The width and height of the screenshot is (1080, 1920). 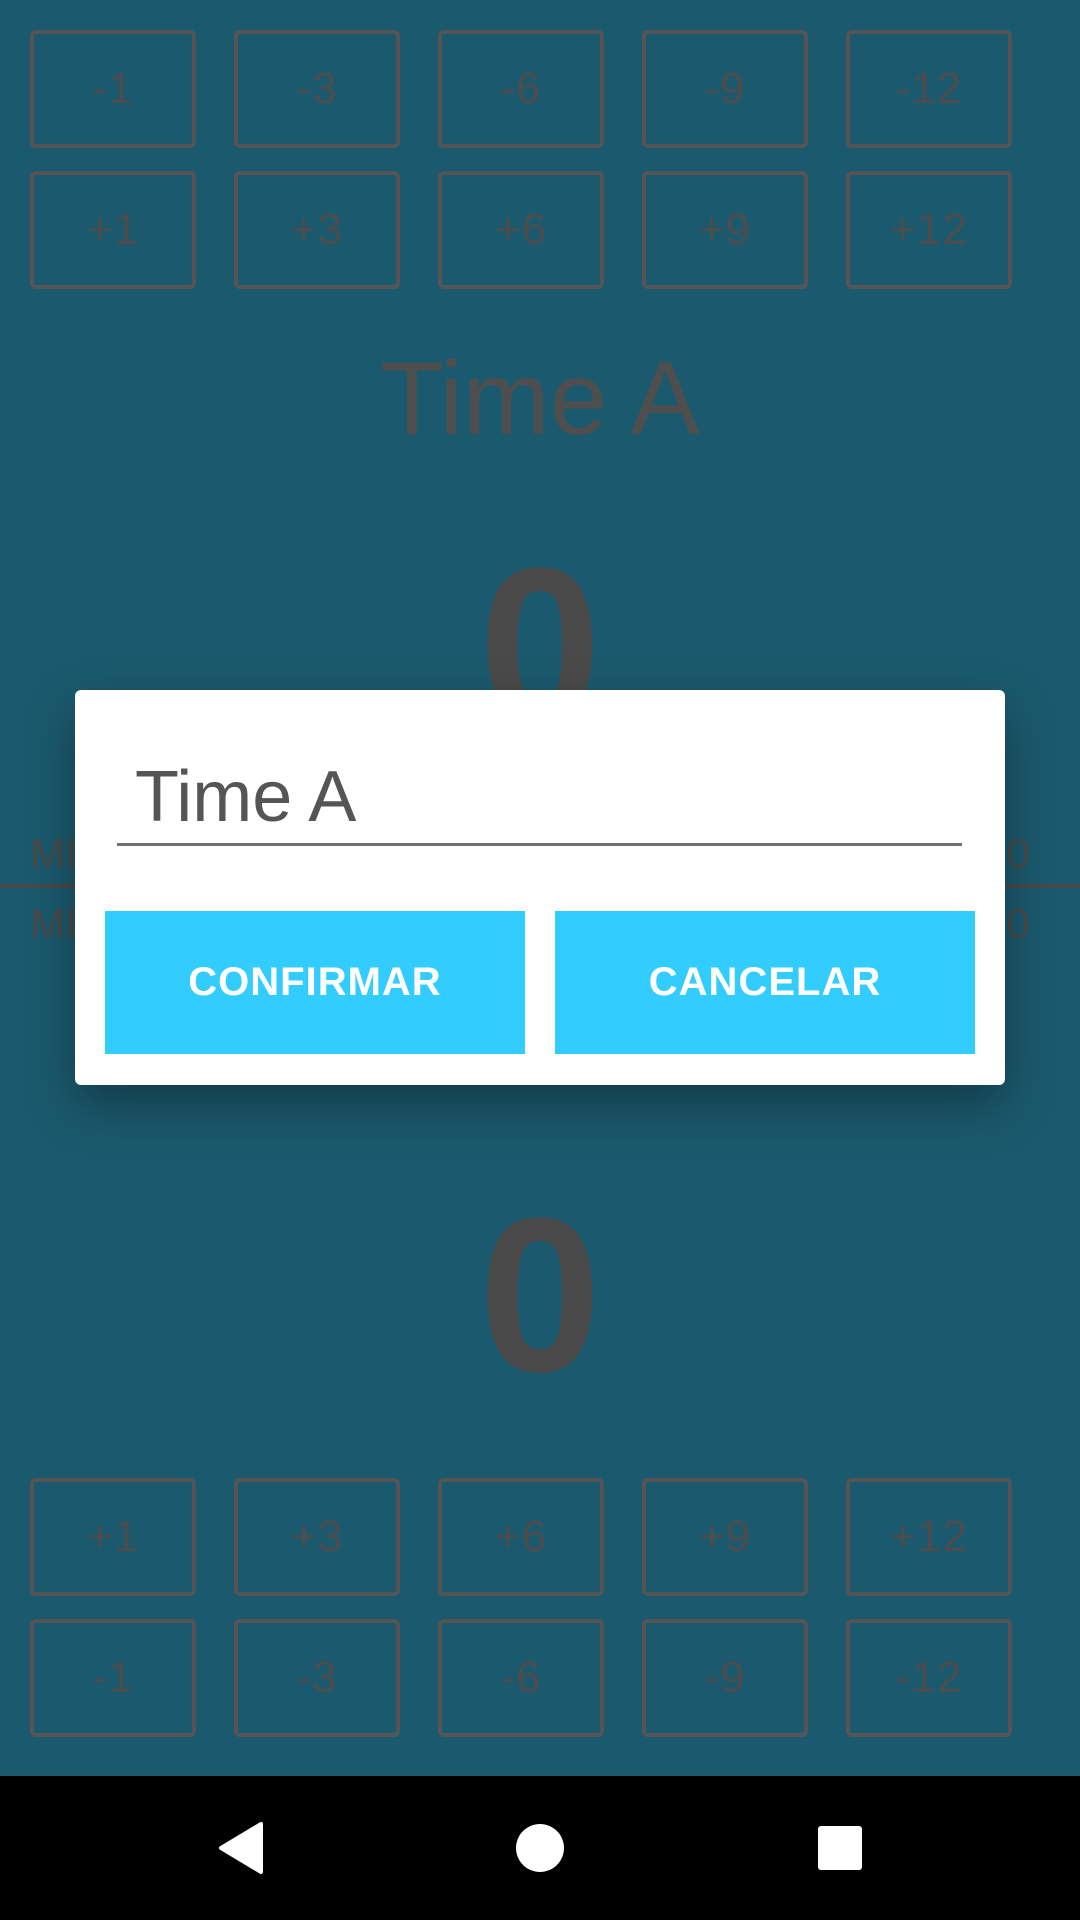 I want to click on recents-icon, so click(x=840, y=1848).